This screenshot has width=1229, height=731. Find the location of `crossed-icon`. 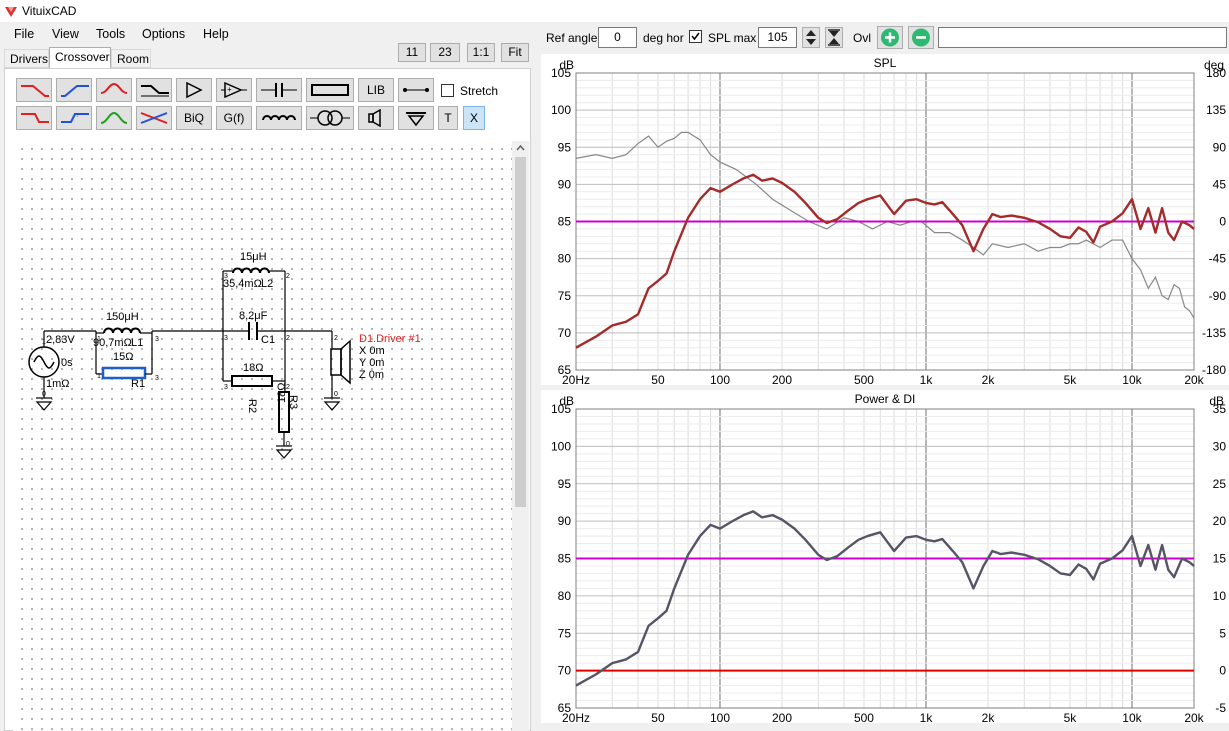

crossed-icon is located at coordinates (154, 118).